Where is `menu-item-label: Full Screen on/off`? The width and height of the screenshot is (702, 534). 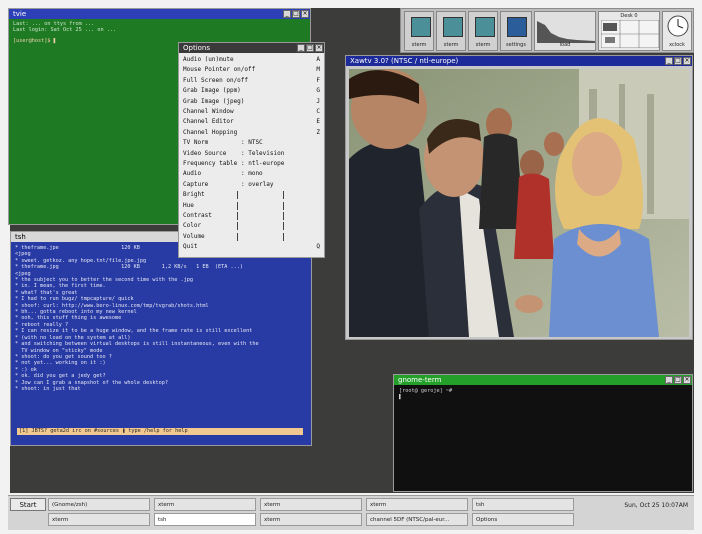
menu-item-label: Full Screen on/off is located at coordinates (216, 80).